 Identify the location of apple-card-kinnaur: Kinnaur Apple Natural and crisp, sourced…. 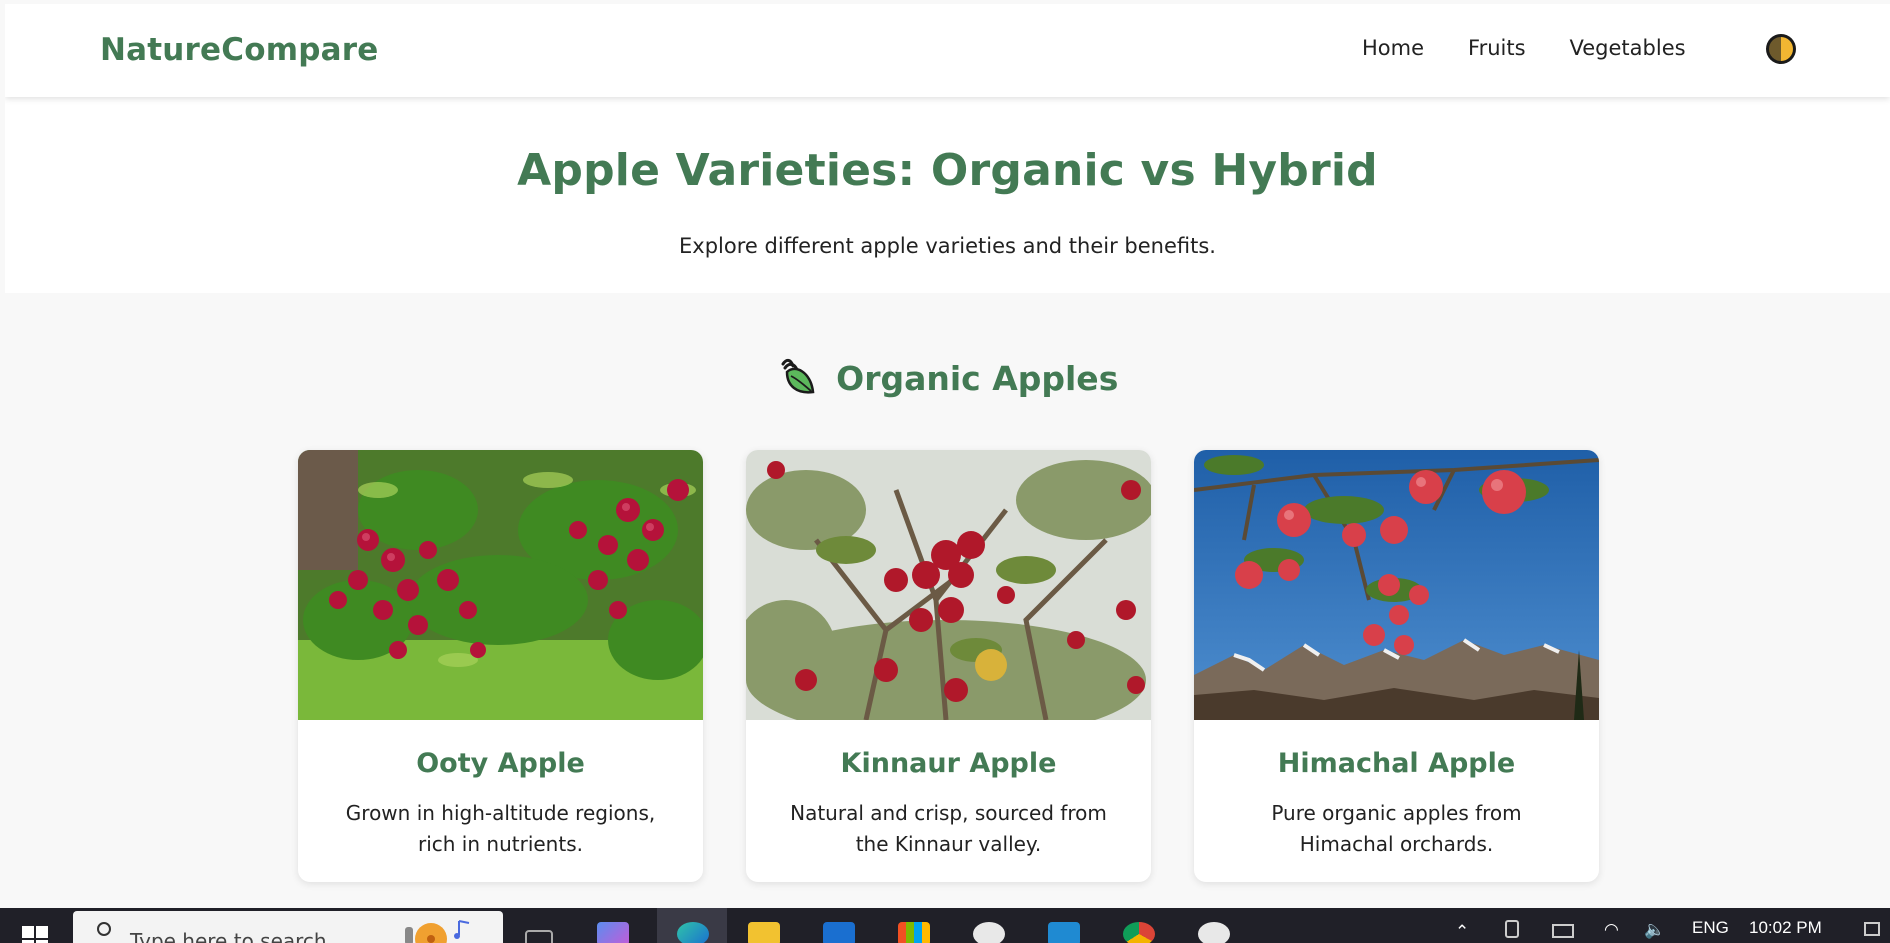
(948, 666).